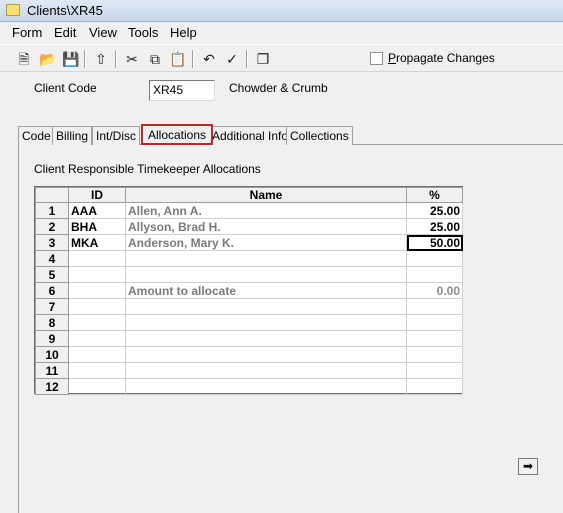 The width and height of the screenshot is (563, 513). I want to click on grid-header-name: Name, so click(266, 195).